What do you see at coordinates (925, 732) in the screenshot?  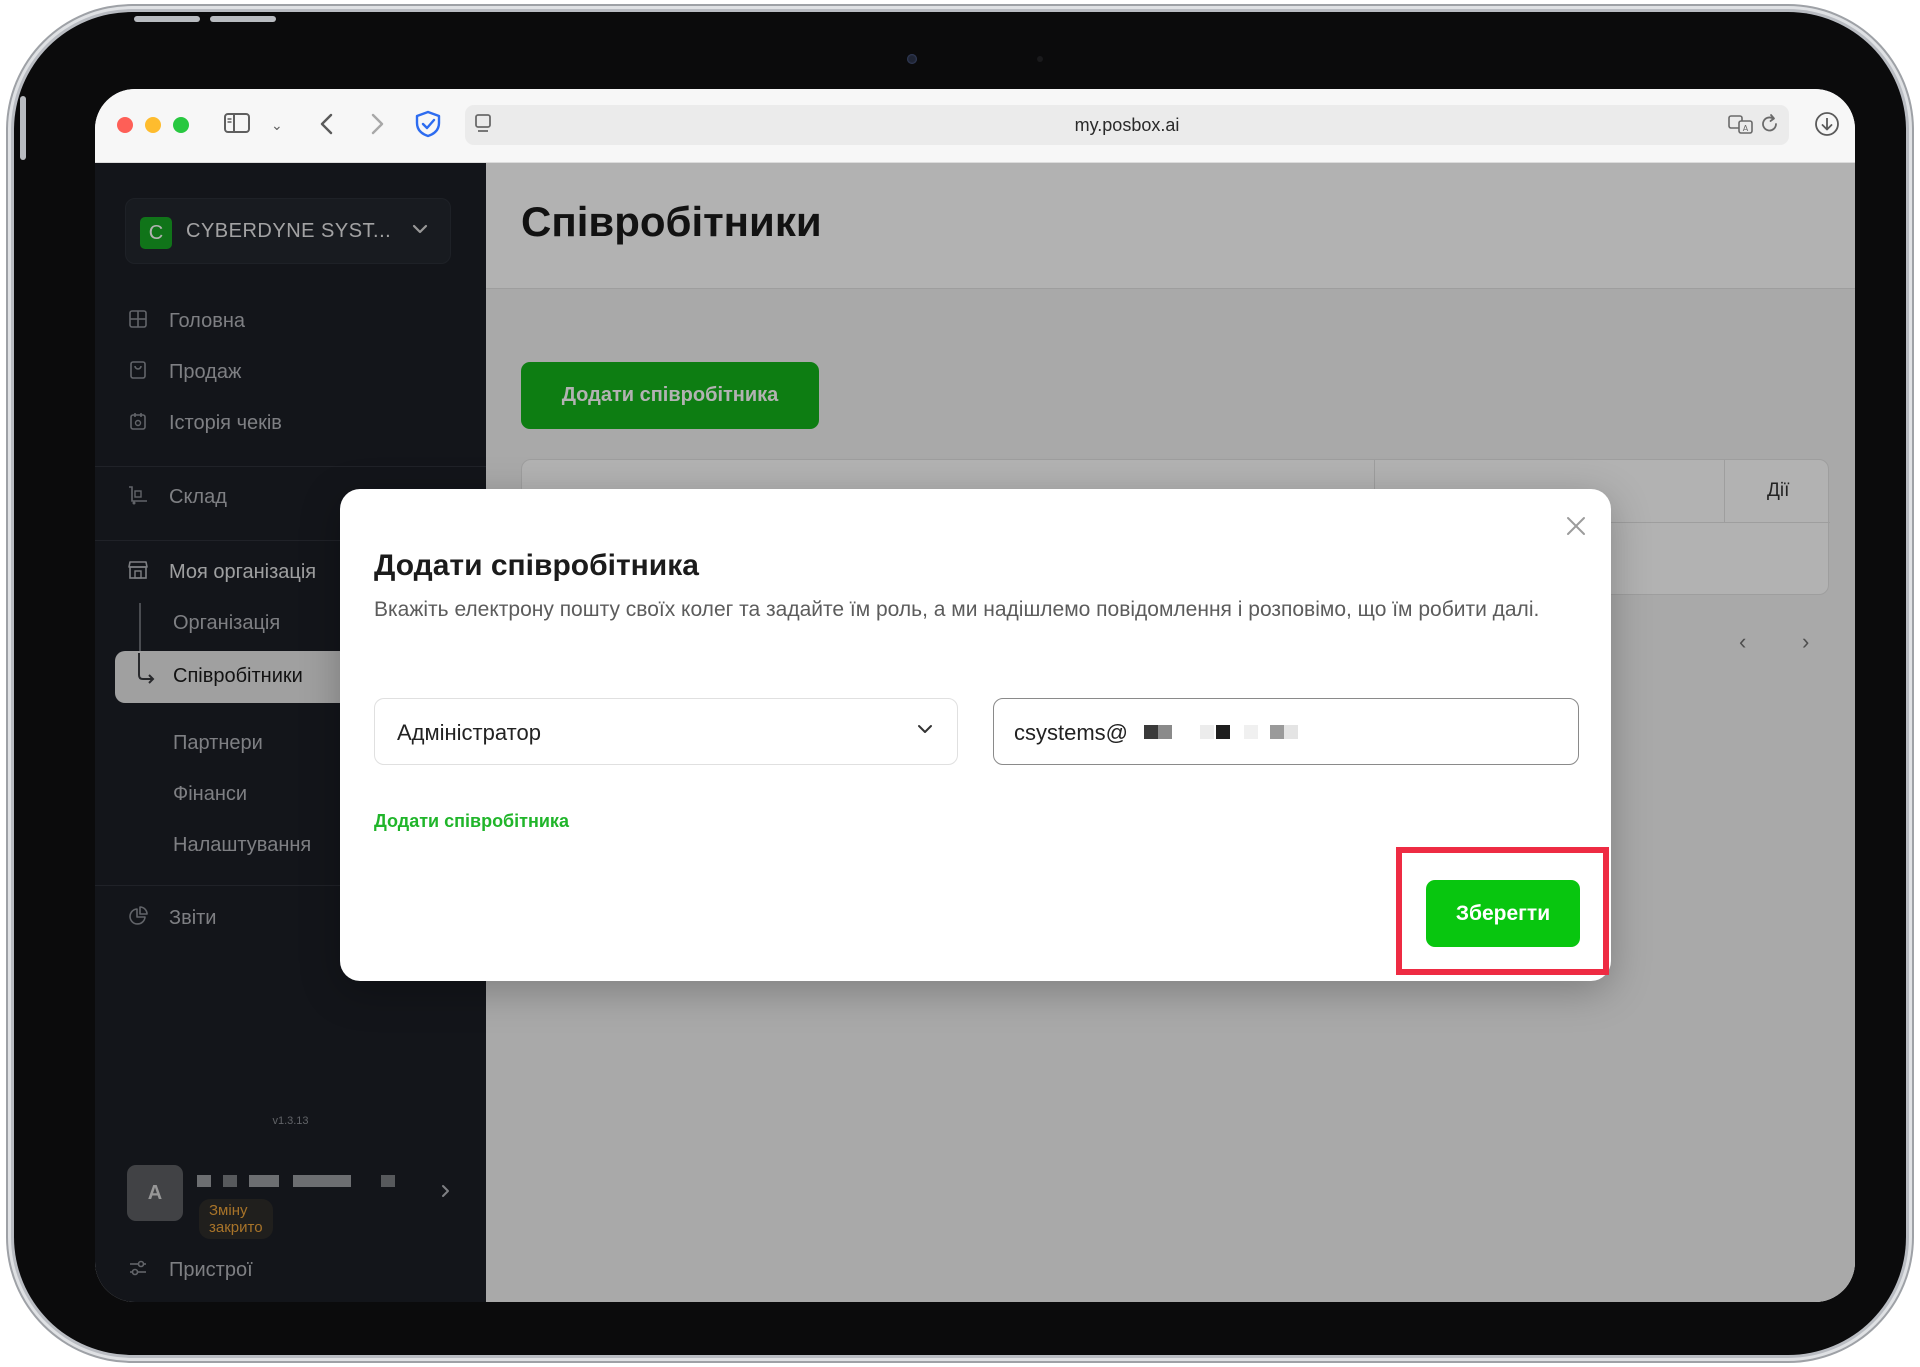 I see `chevron-down-icon` at bounding box center [925, 732].